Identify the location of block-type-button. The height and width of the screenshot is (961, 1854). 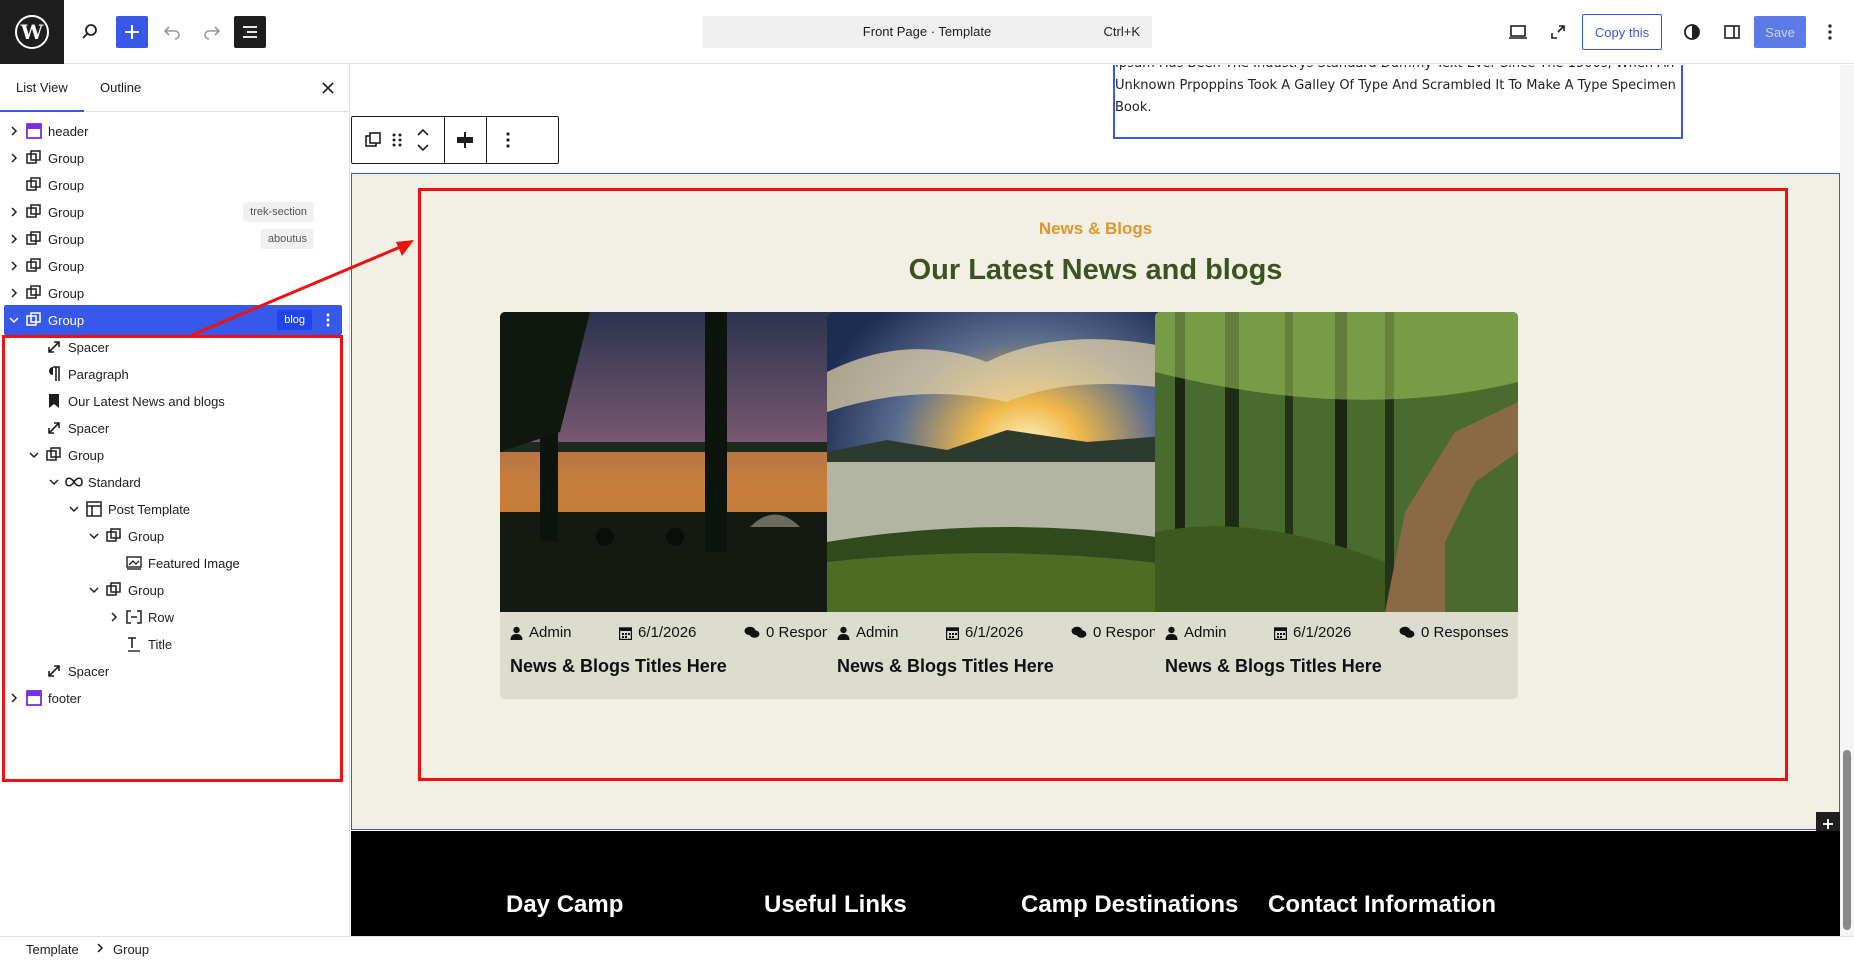
(373, 140).